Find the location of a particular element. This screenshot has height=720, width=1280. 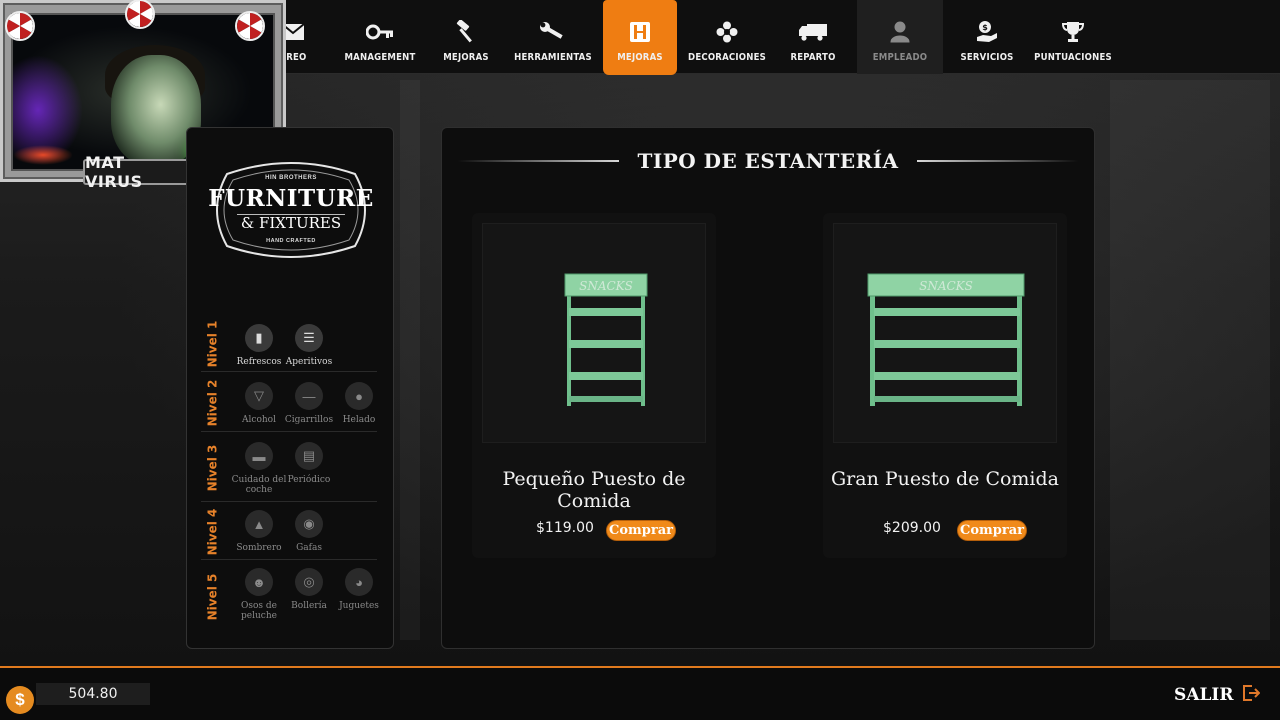

logo-bottom-text: HAND CRAFTED is located at coordinates (291, 240).